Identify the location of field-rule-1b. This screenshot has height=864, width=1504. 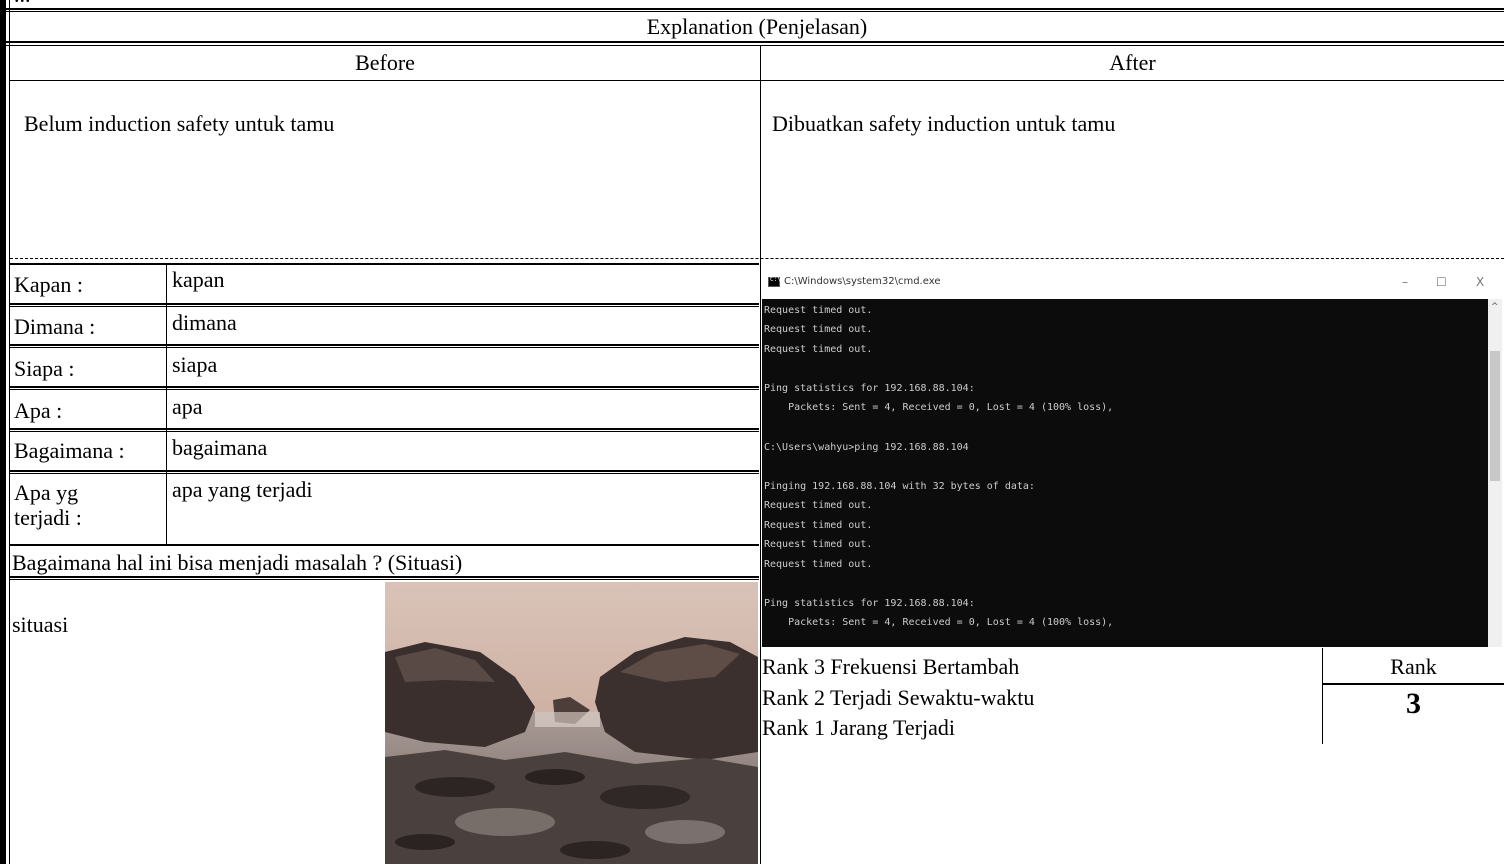
(384, 306).